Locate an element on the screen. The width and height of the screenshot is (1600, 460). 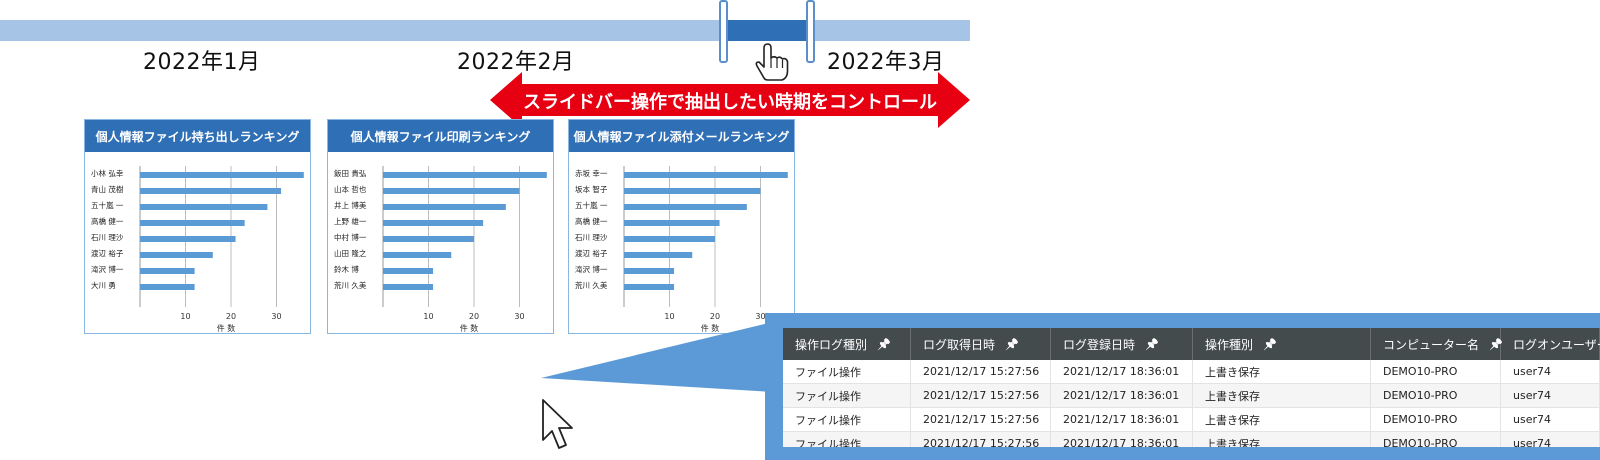
column-header-label: ログ取得日時 is located at coordinates (959, 344).